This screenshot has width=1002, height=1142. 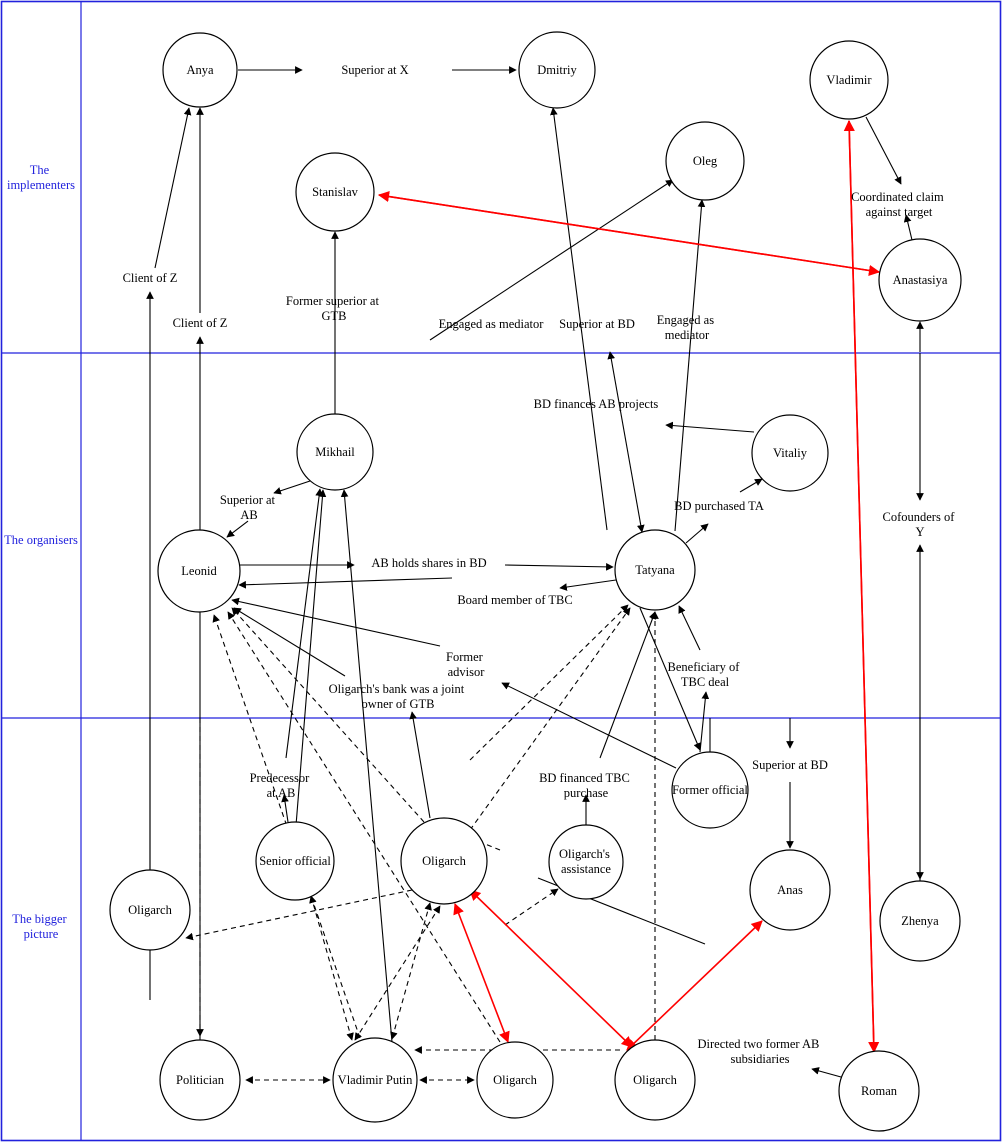 I want to click on node-leonid-label: Leonid, so click(x=199, y=571).